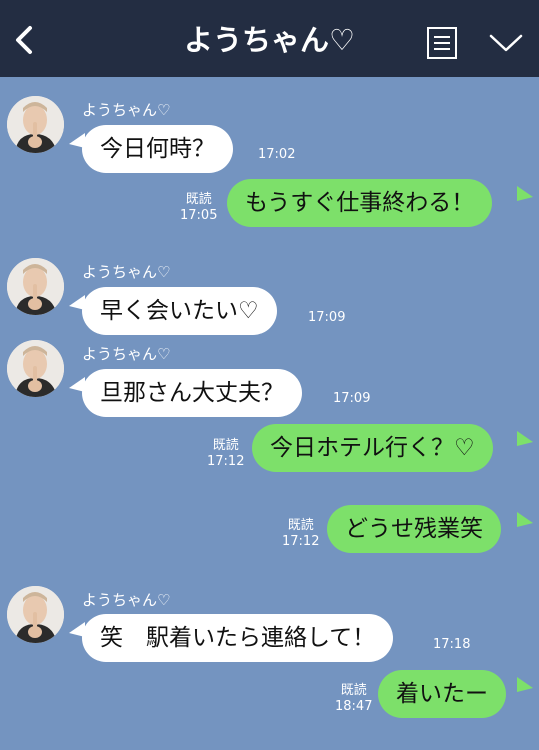 The image size is (539, 750). Describe the element at coordinates (179, 311) in the screenshot. I see `message-bubble-incoming: 早く会いたい♡` at that location.